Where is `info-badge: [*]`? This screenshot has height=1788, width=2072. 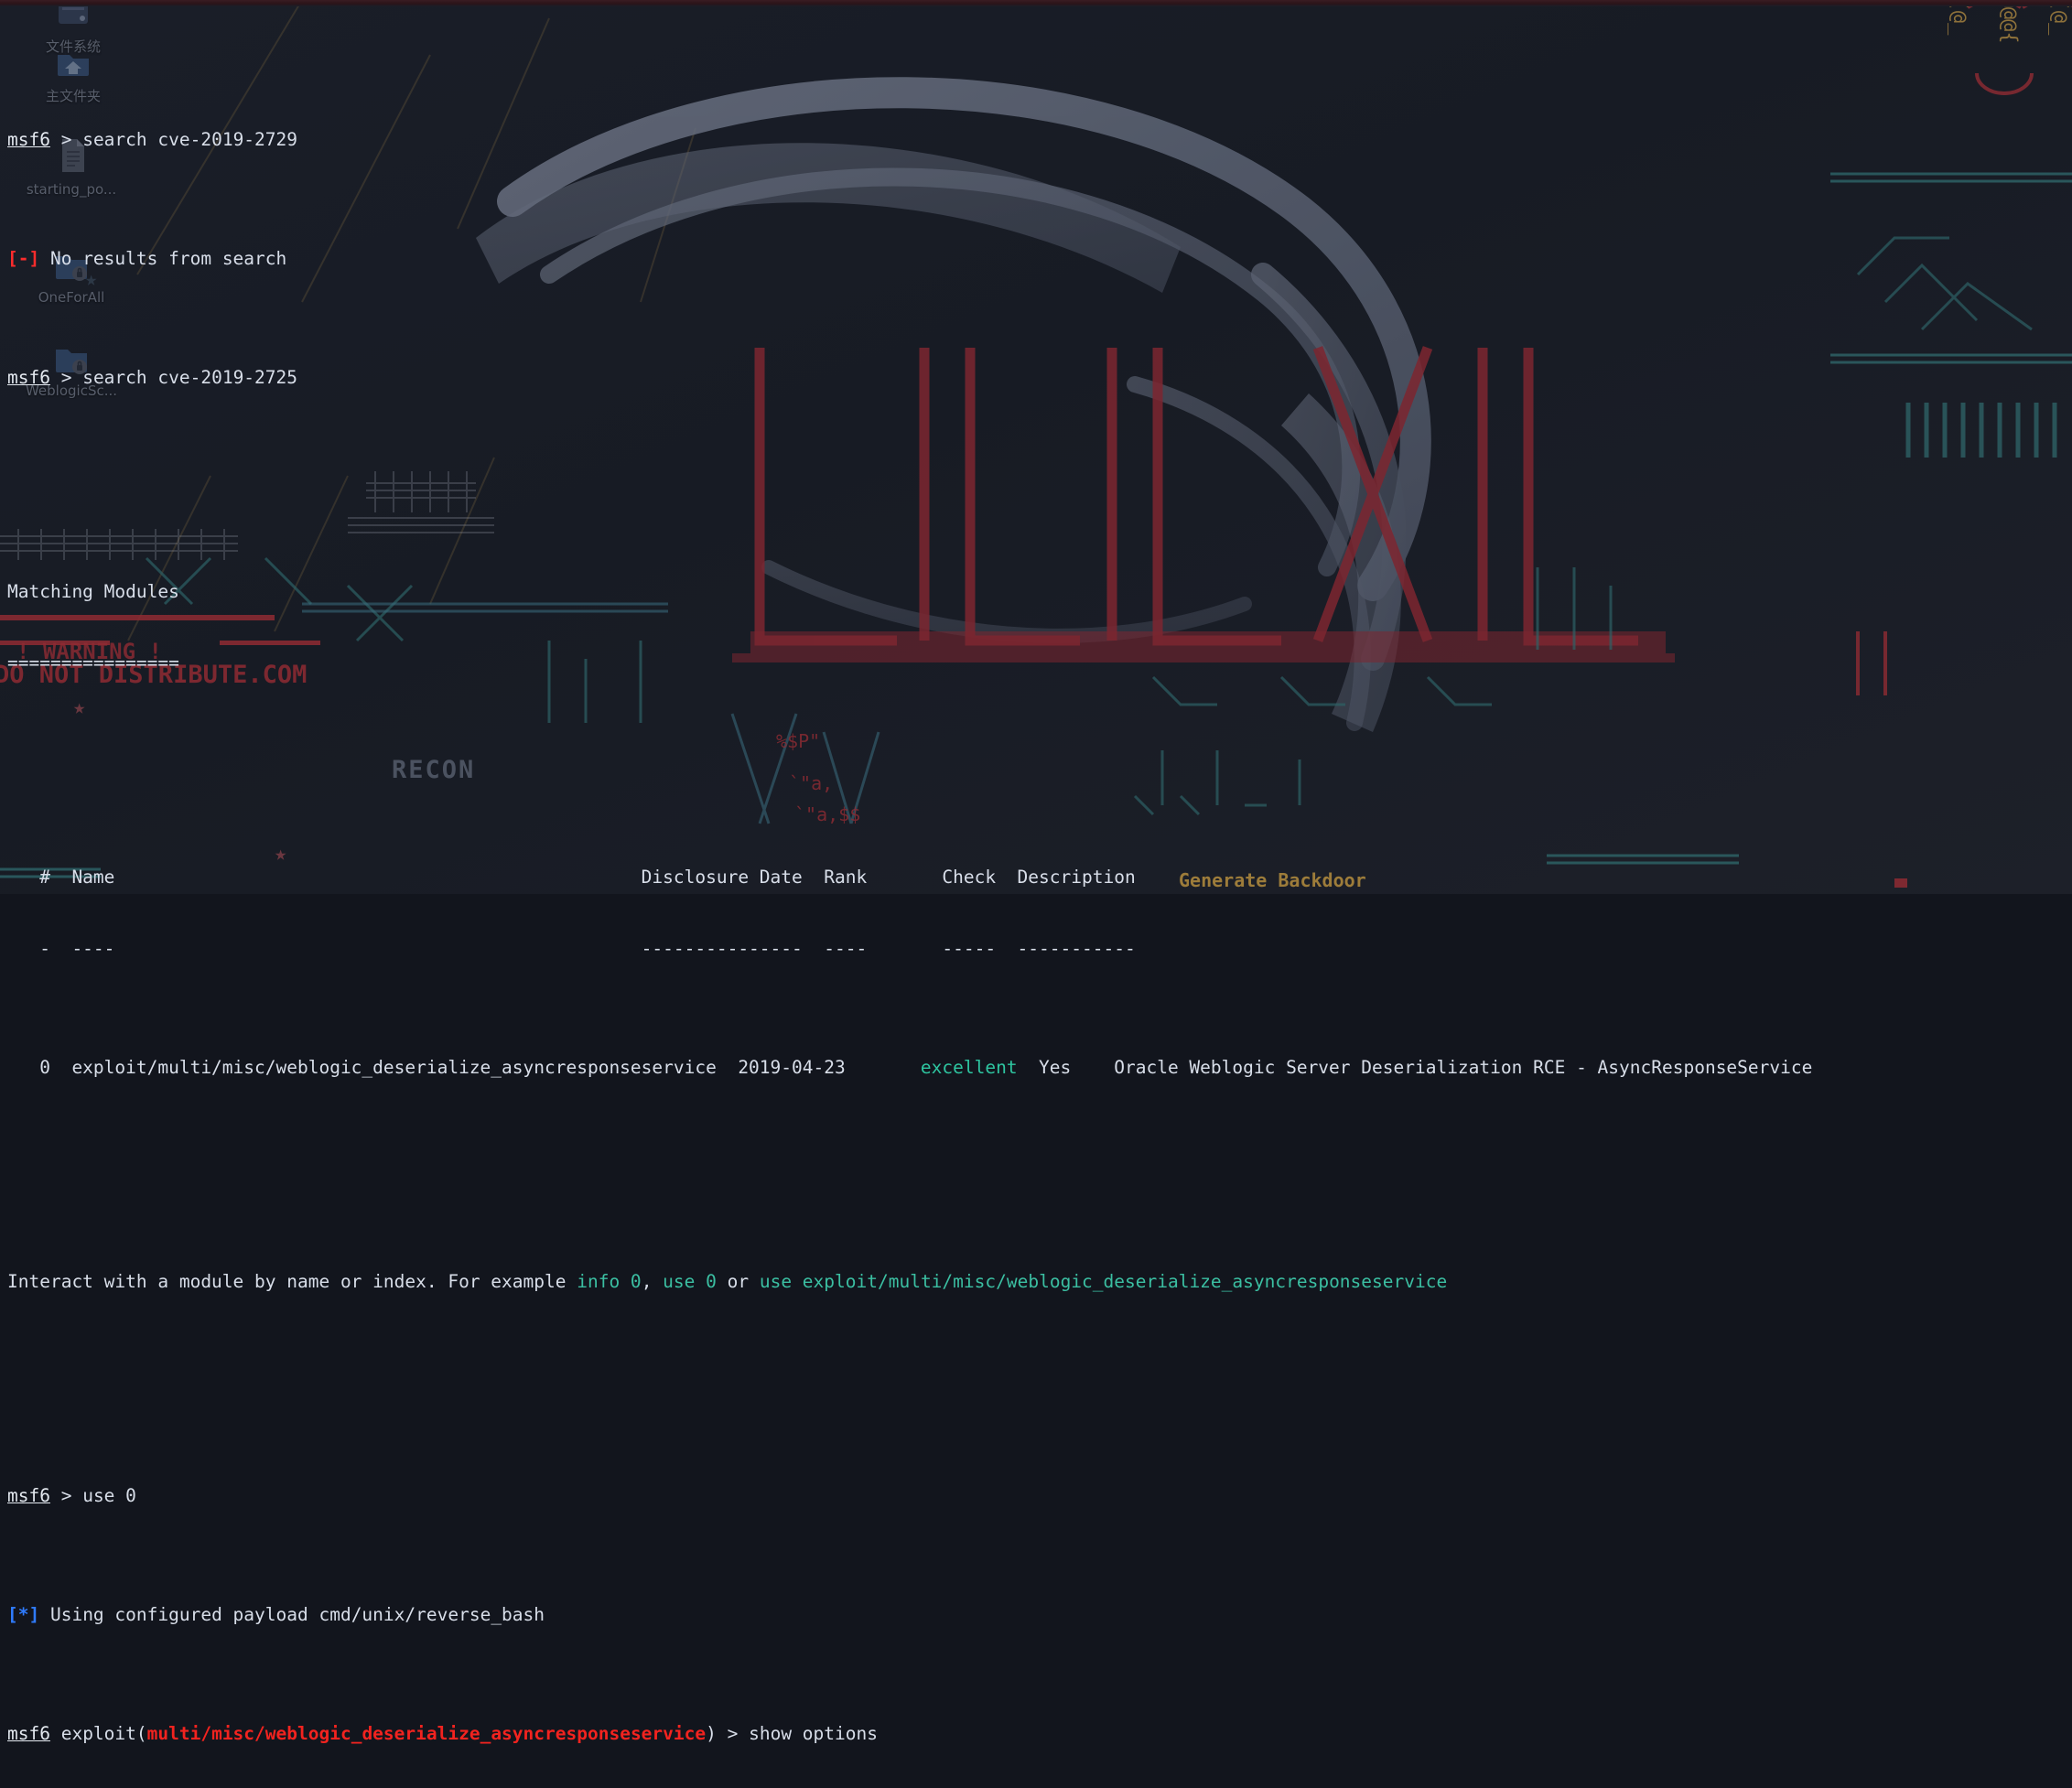 info-badge: [*] is located at coordinates (23, 1614).